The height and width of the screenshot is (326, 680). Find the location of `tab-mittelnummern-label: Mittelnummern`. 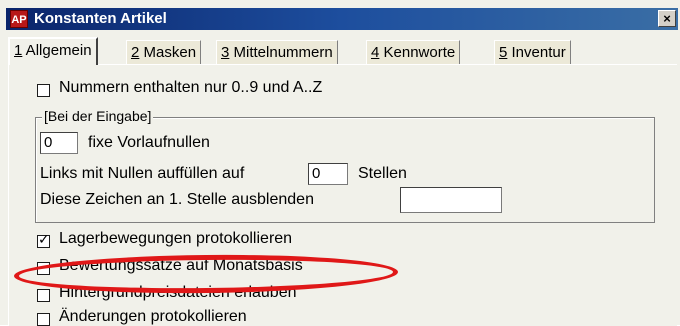

tab-mittelnummern-label: Mittelnummern is located at coordinates (281, 52).